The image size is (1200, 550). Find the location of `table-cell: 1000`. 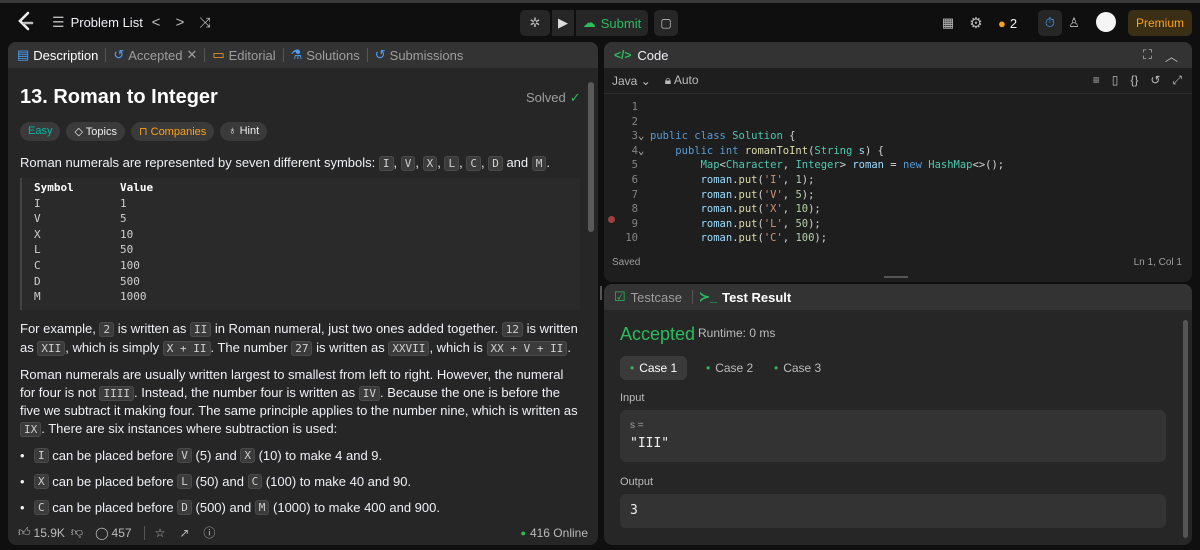

table-cell: 1000 is located at coordinates (133, 297).